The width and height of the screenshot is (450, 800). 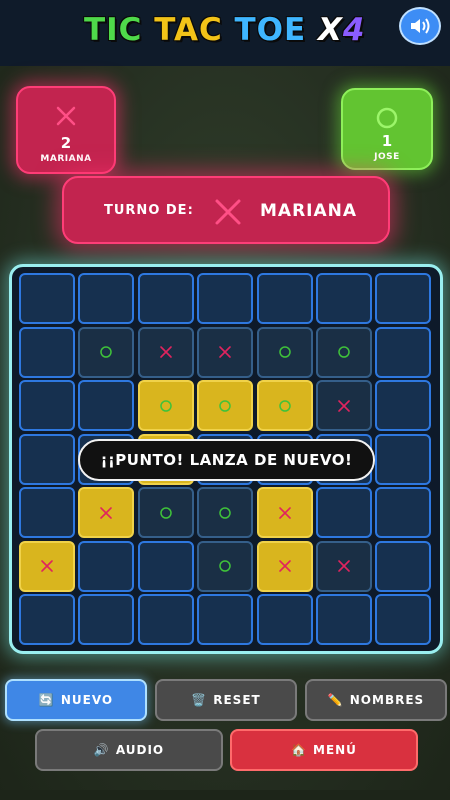 I want to click on new-game-label: NUEVO, so click(x=87, y=700).